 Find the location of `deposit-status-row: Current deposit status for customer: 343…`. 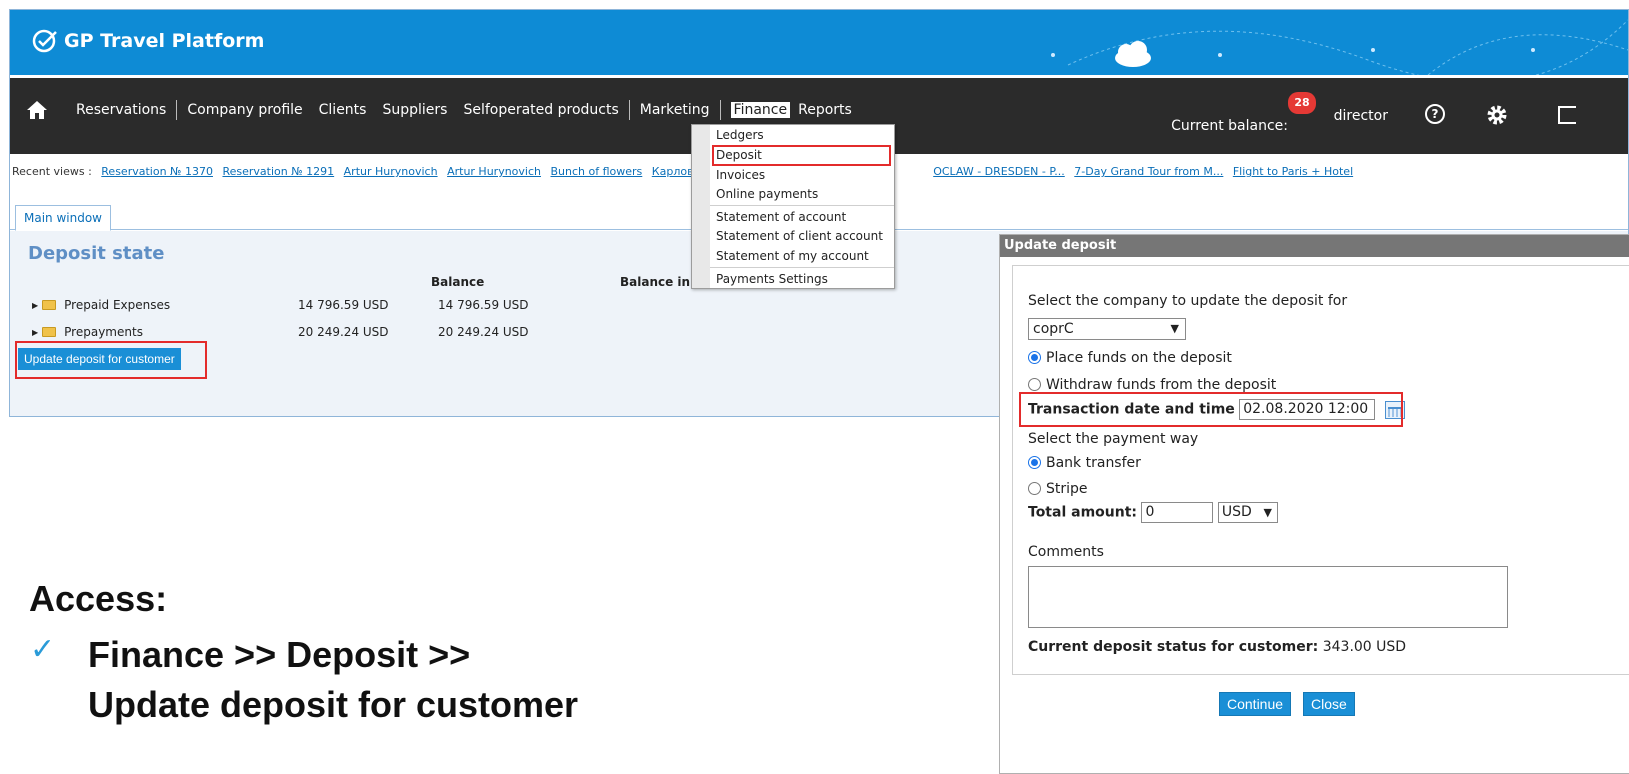

deposit-status-row: Current deposit status for customer: 343… is located at coordinates (1217, 647).